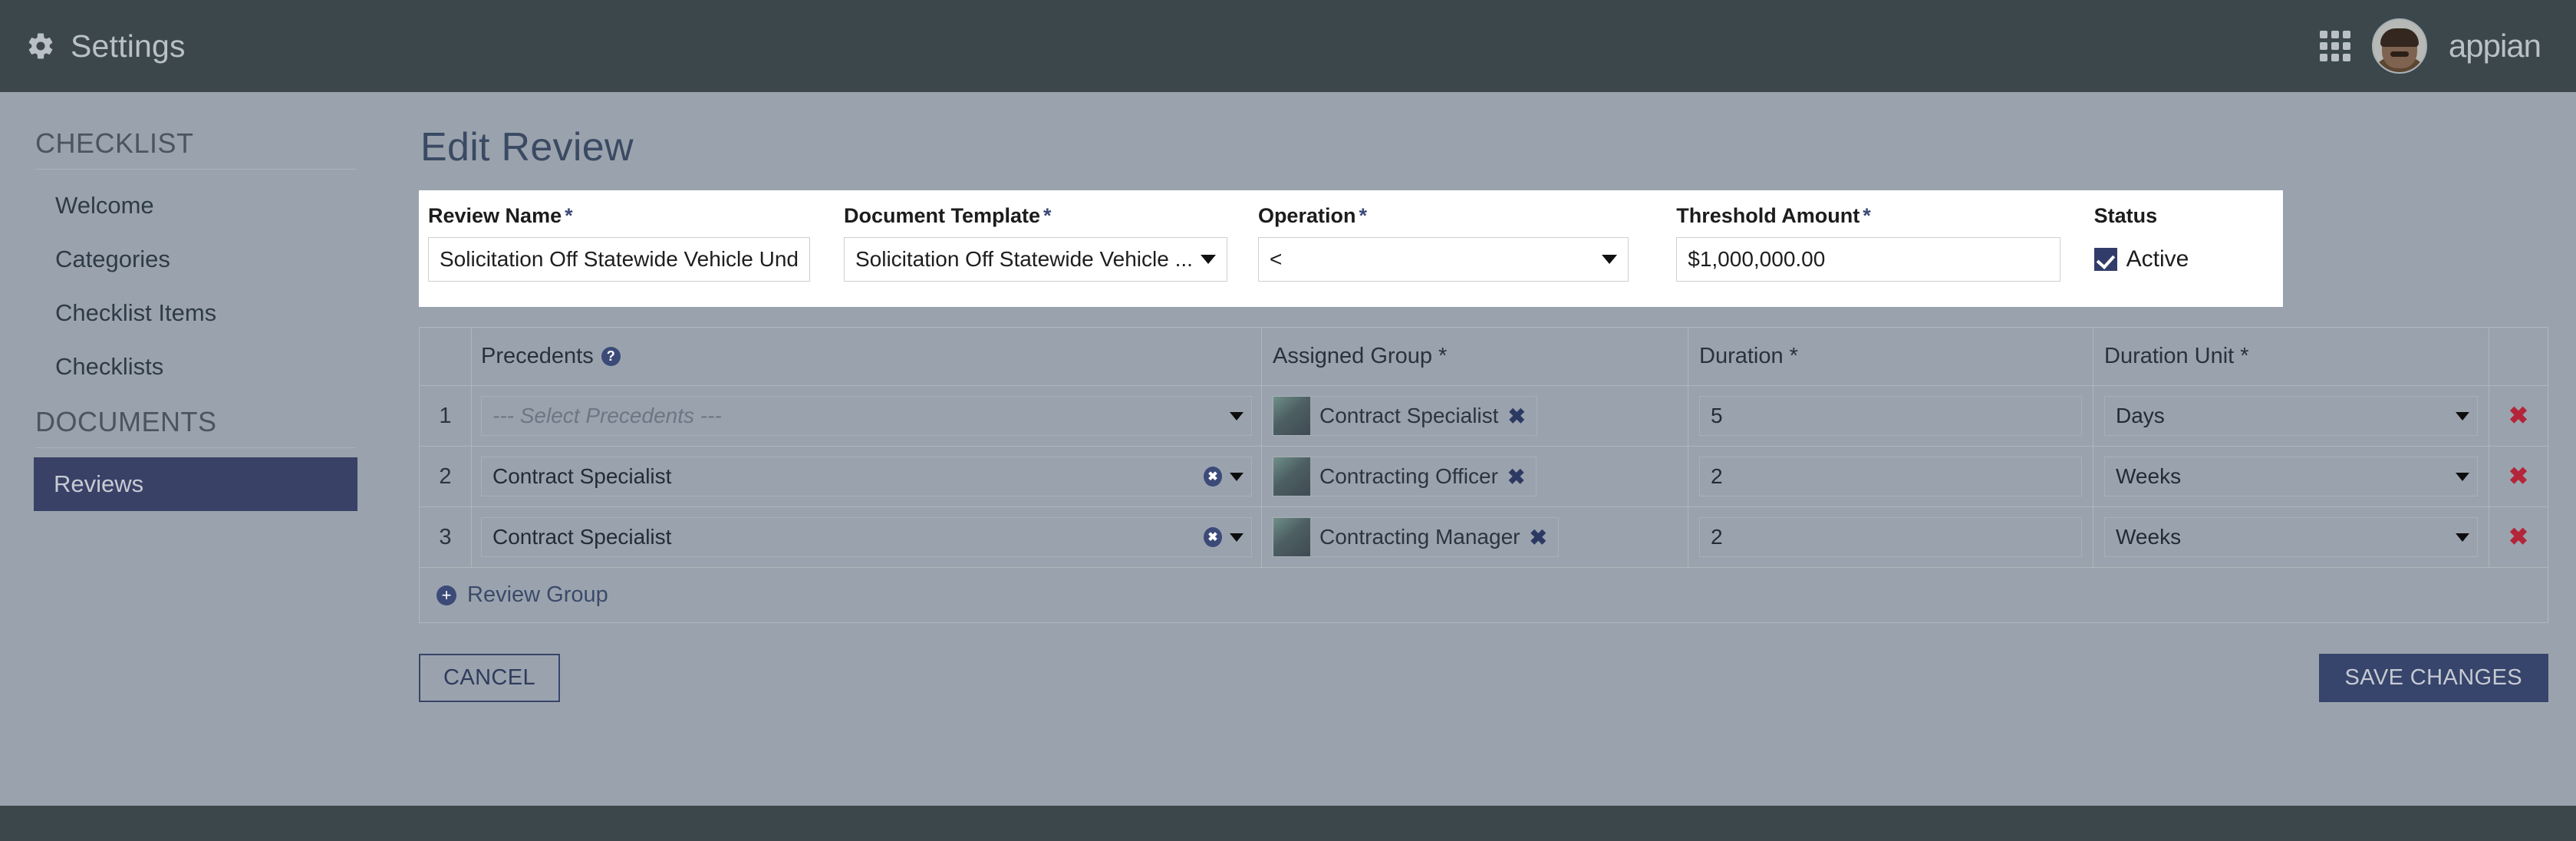 The height and width of the screenshot is (841, 2576). I want to click on sidebar-section-checklist: CHECKLIST, so click(114, 143).